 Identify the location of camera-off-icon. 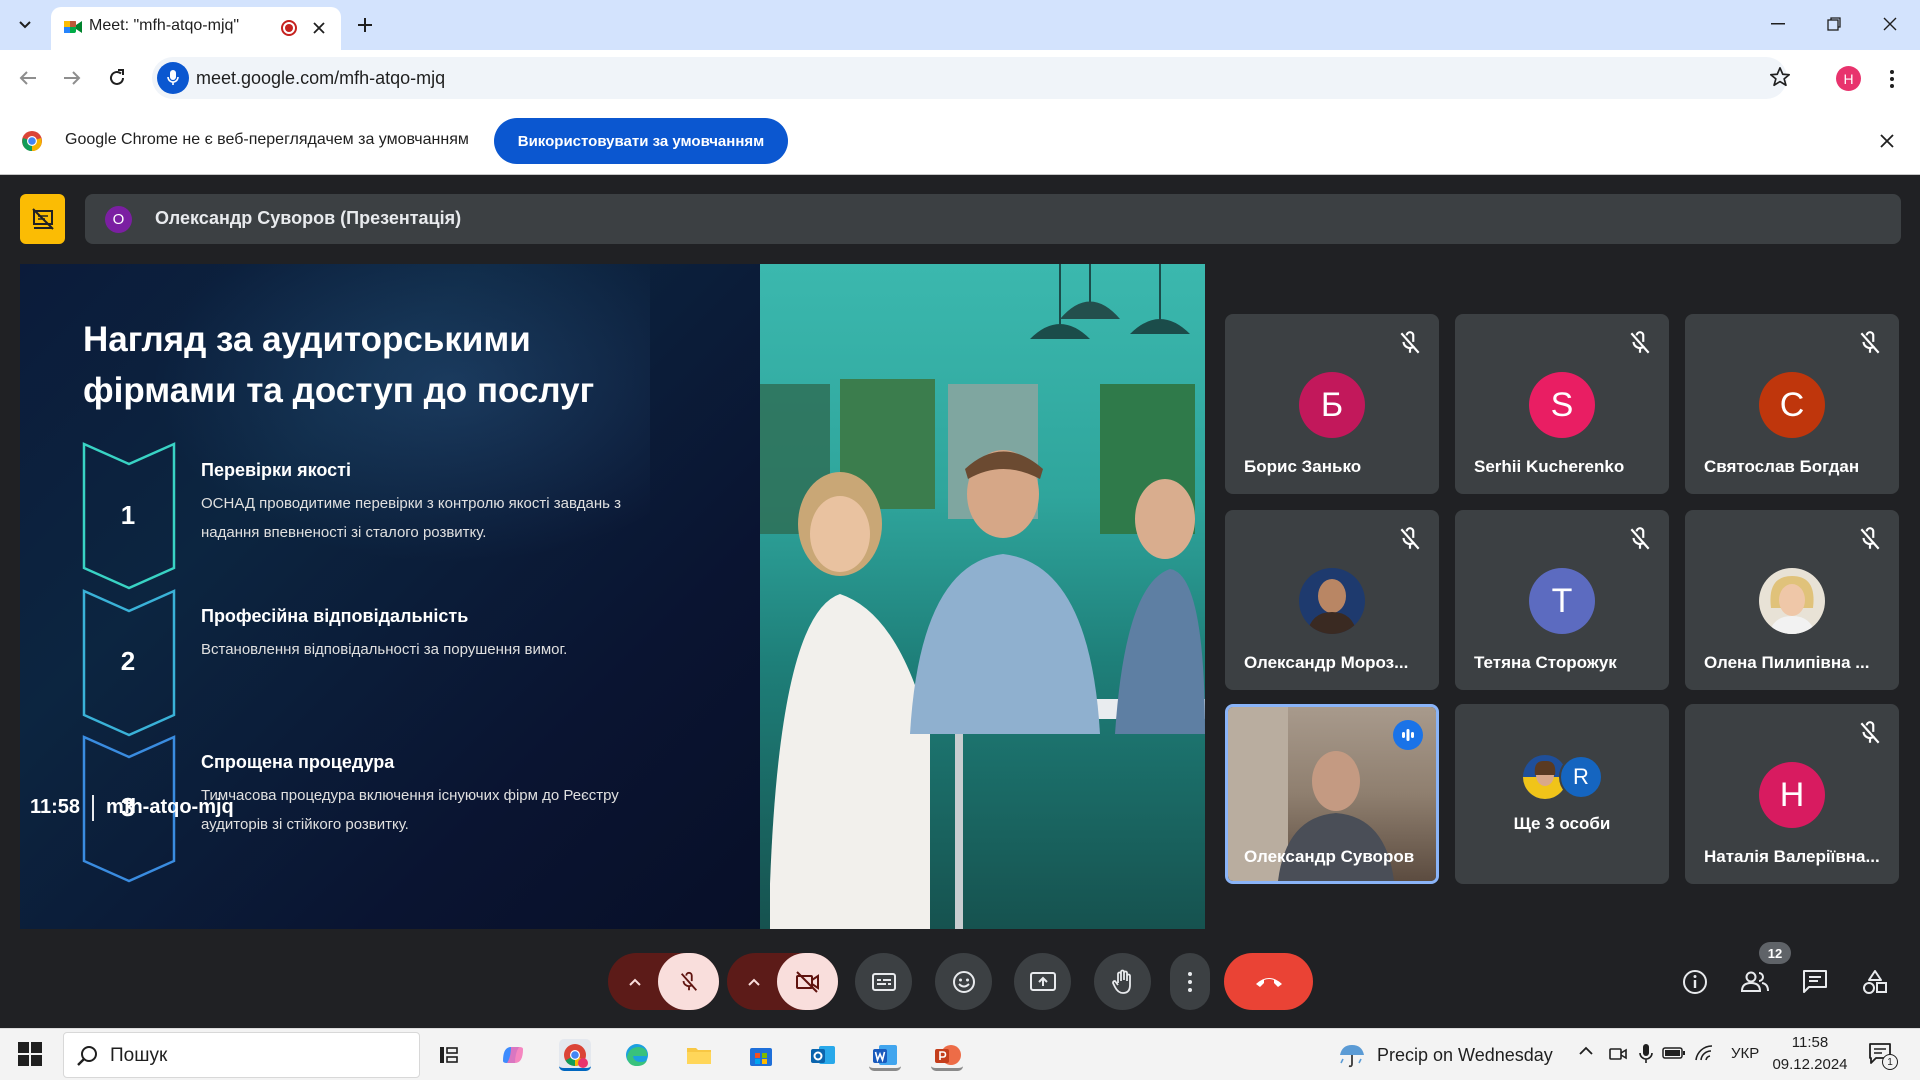
(807, 981).